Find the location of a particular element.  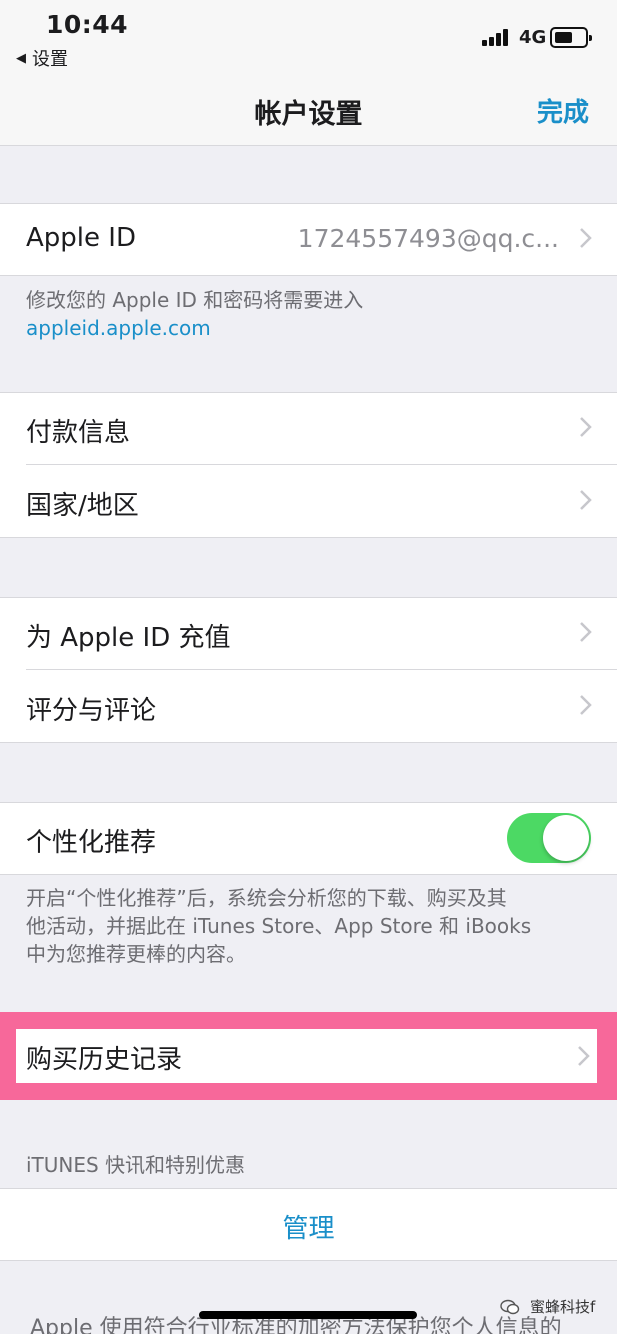

purchase-history-row: 购买历史记录 is located at coordinates (306, 1056).